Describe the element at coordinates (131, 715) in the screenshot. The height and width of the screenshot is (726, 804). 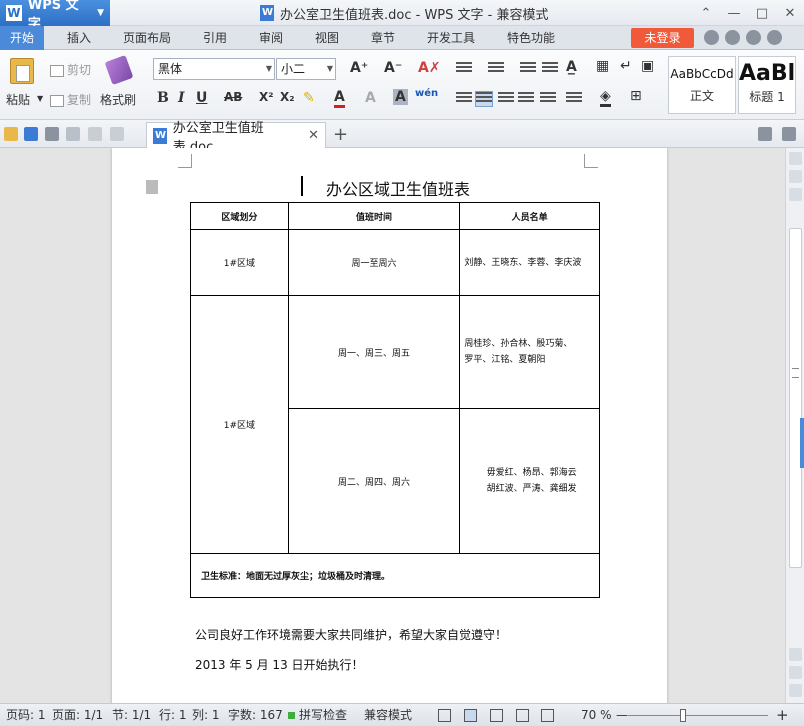
I see `status-section: 节: 1/1` at that location.